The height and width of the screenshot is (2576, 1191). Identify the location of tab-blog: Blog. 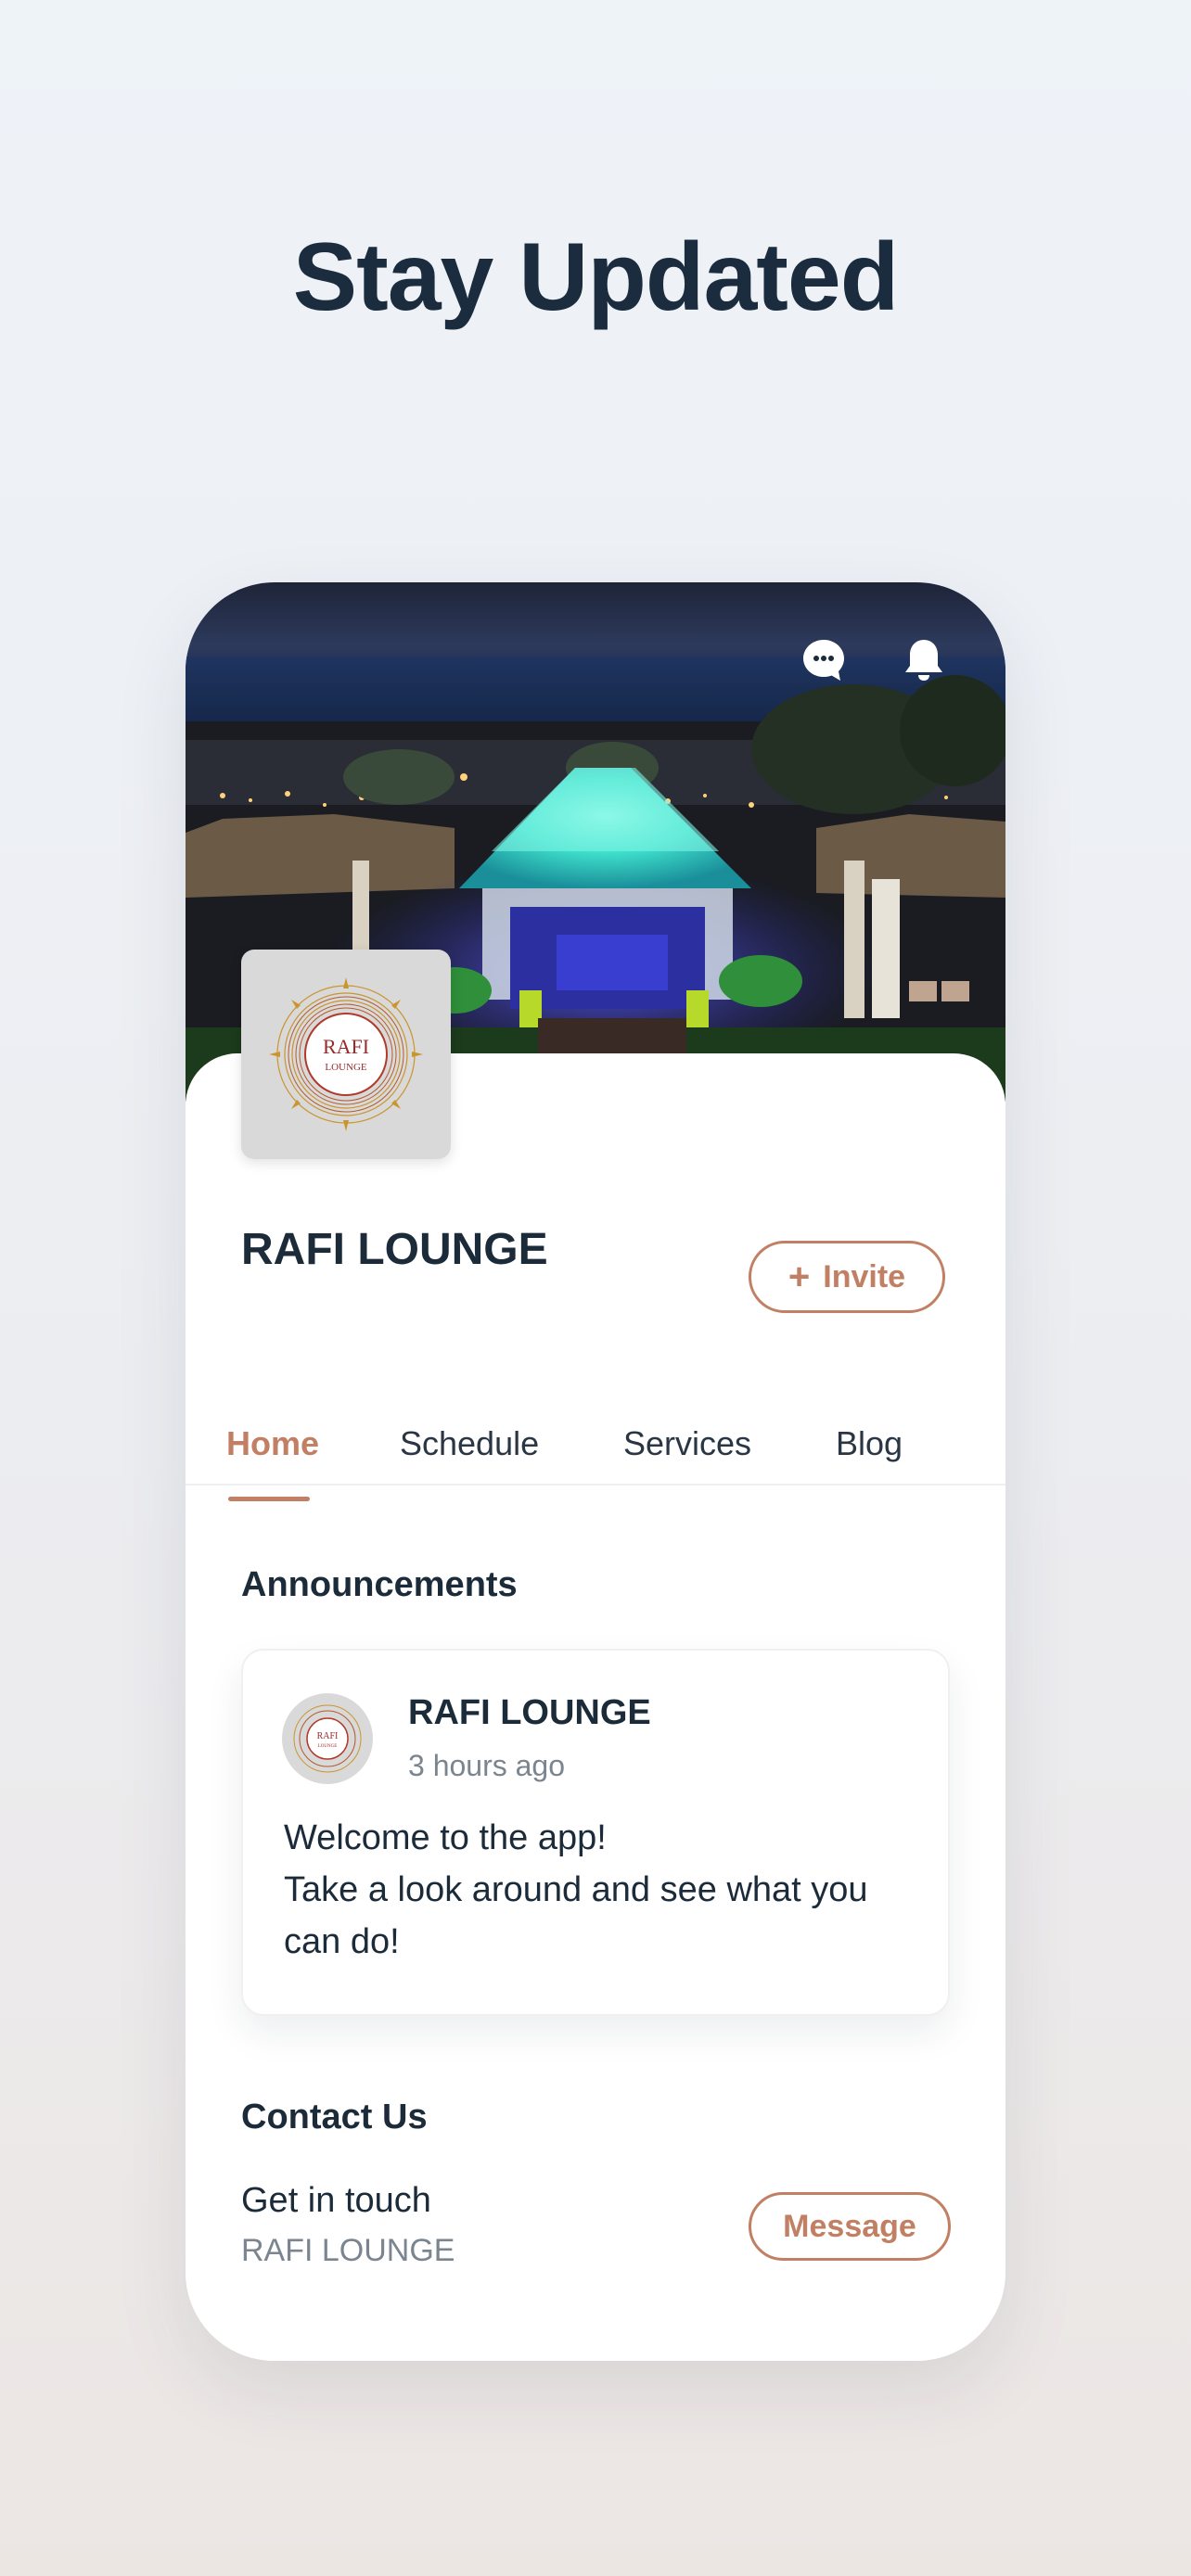
(869, 1444).